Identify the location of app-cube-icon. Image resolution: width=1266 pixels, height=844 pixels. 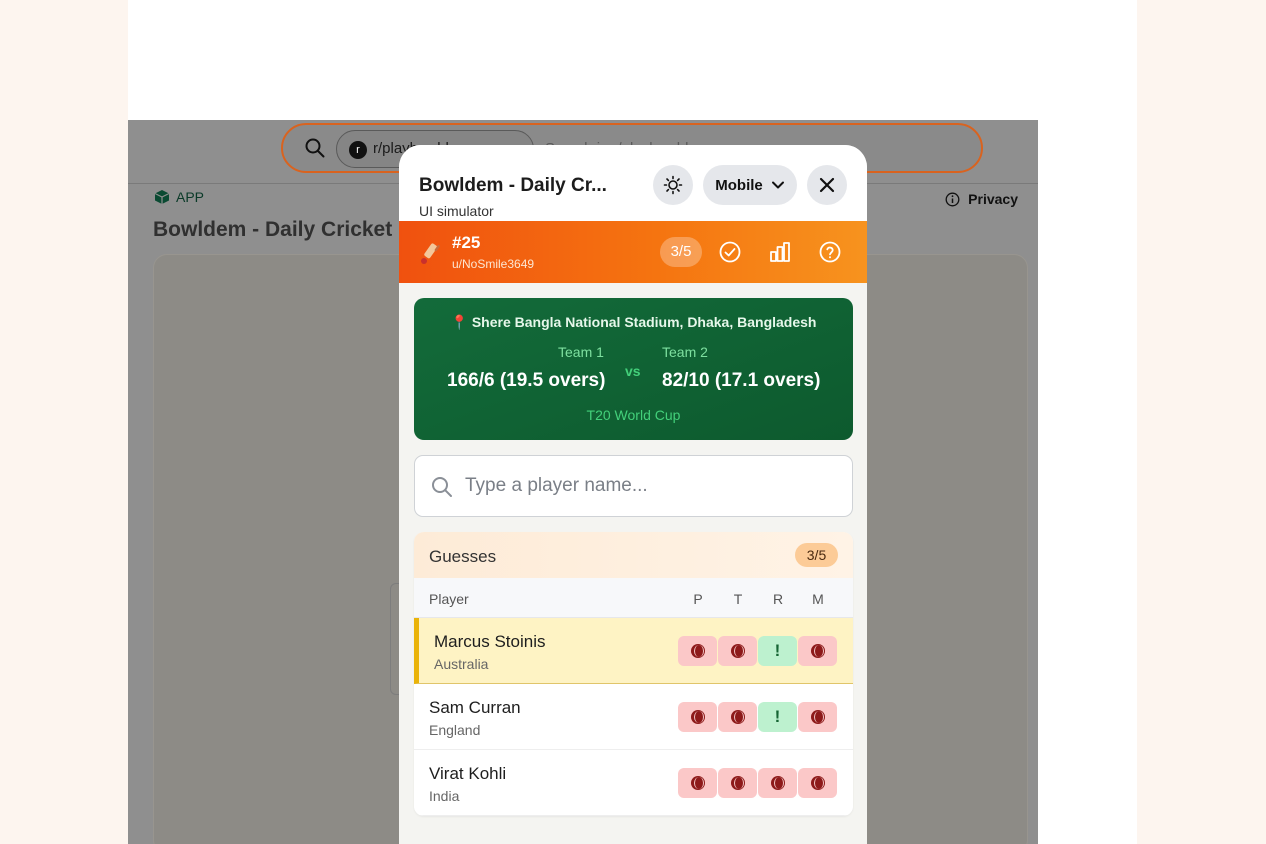
(162, 197).